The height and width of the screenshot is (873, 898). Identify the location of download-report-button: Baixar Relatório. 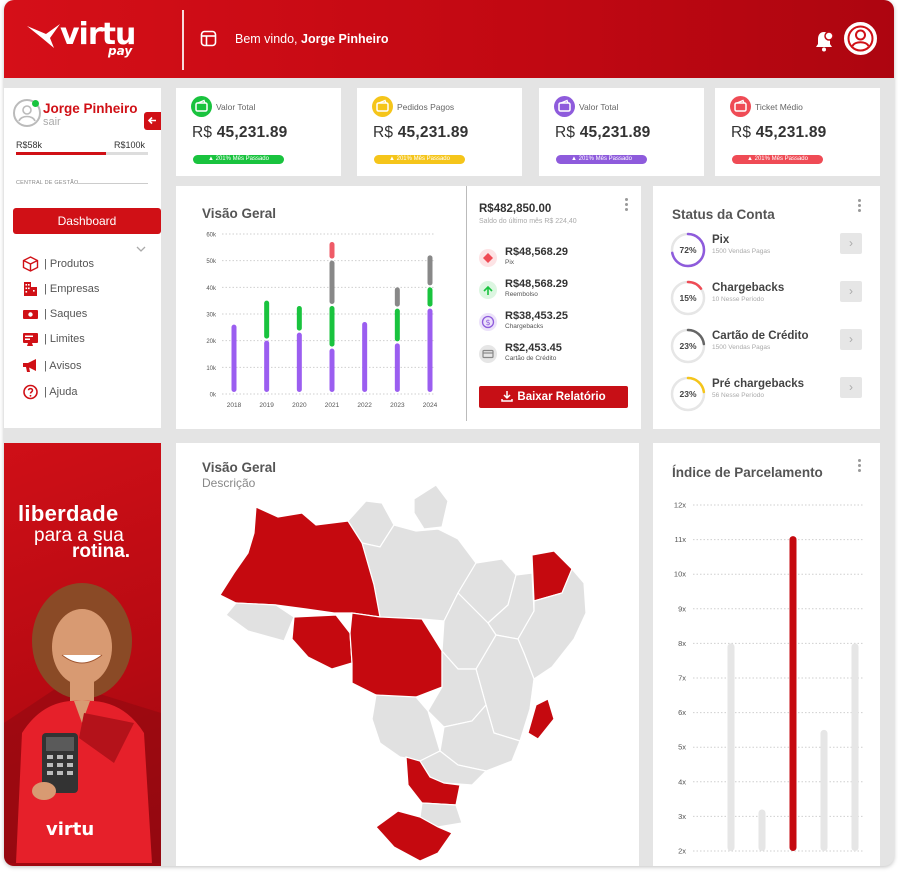
(553, 397).